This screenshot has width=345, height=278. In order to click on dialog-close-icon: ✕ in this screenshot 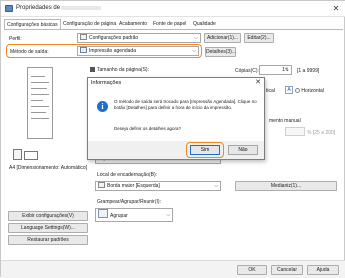, I will do `click(258, 82)`.